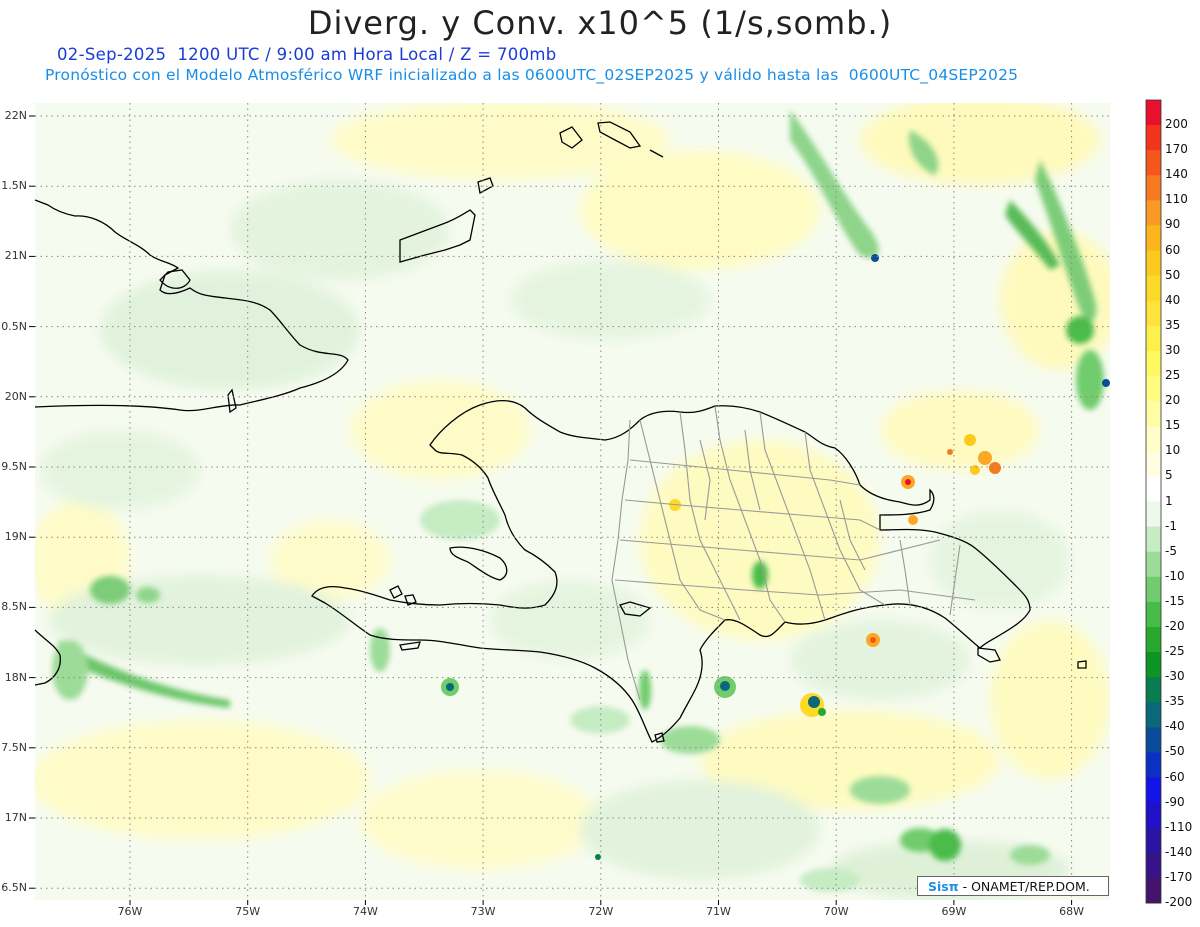 Image resolution: width=1200 pixels, height=927 pixels. I want to click on colorbar-level-label: -10, so click(1175, 575).